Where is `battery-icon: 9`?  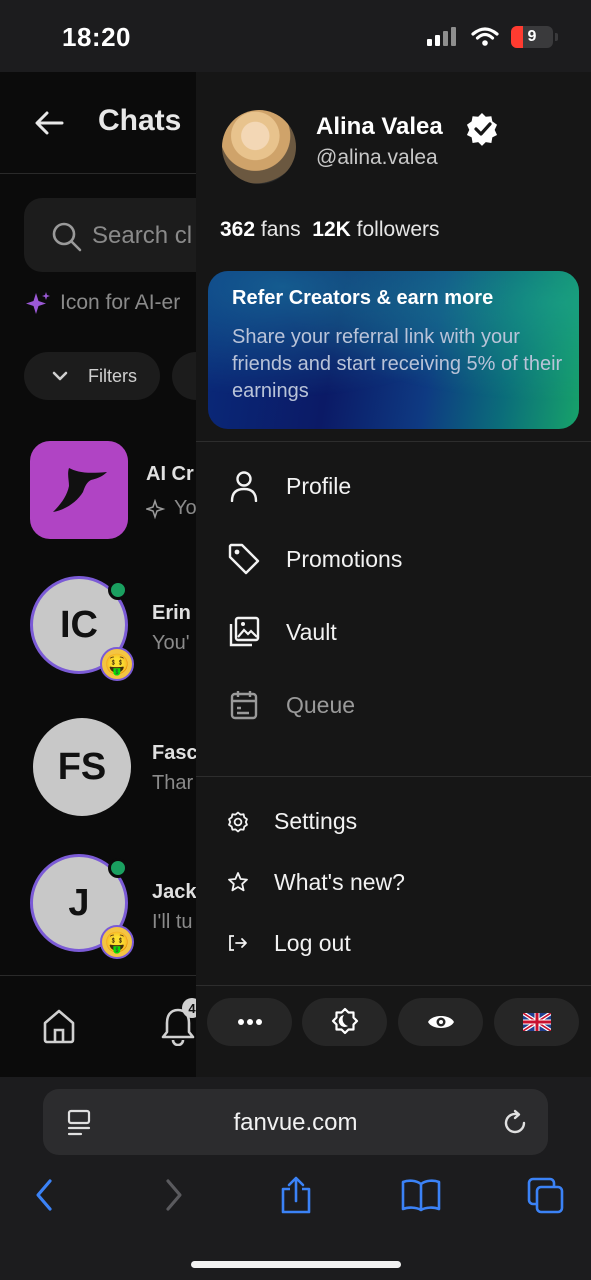 battery-icon: 9 is located at coordinates (534, 37).